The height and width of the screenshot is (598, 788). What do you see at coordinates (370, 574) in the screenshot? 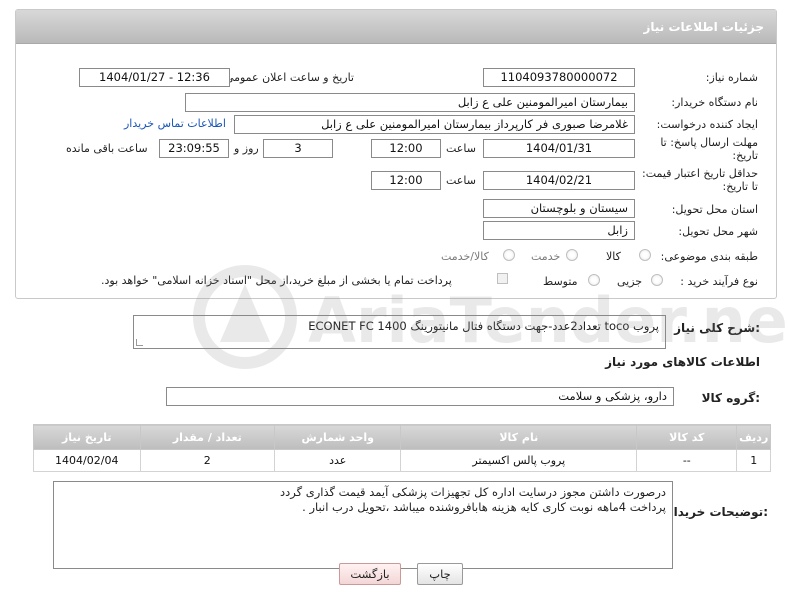
I see `back-button: بازگشت` at bounding box center [370, 574].